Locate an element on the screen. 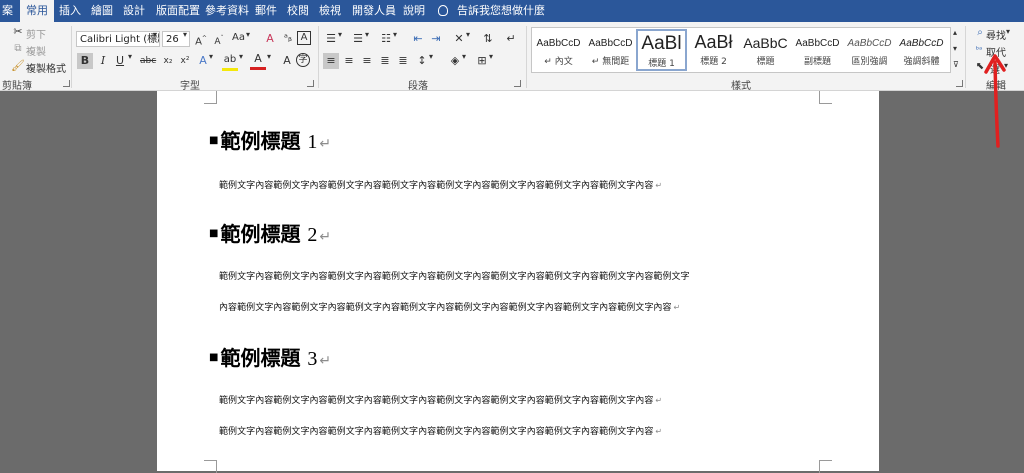 The image size is (1024, 473). style-title: AaBbC 標題 is located at coordinates (765, 50).